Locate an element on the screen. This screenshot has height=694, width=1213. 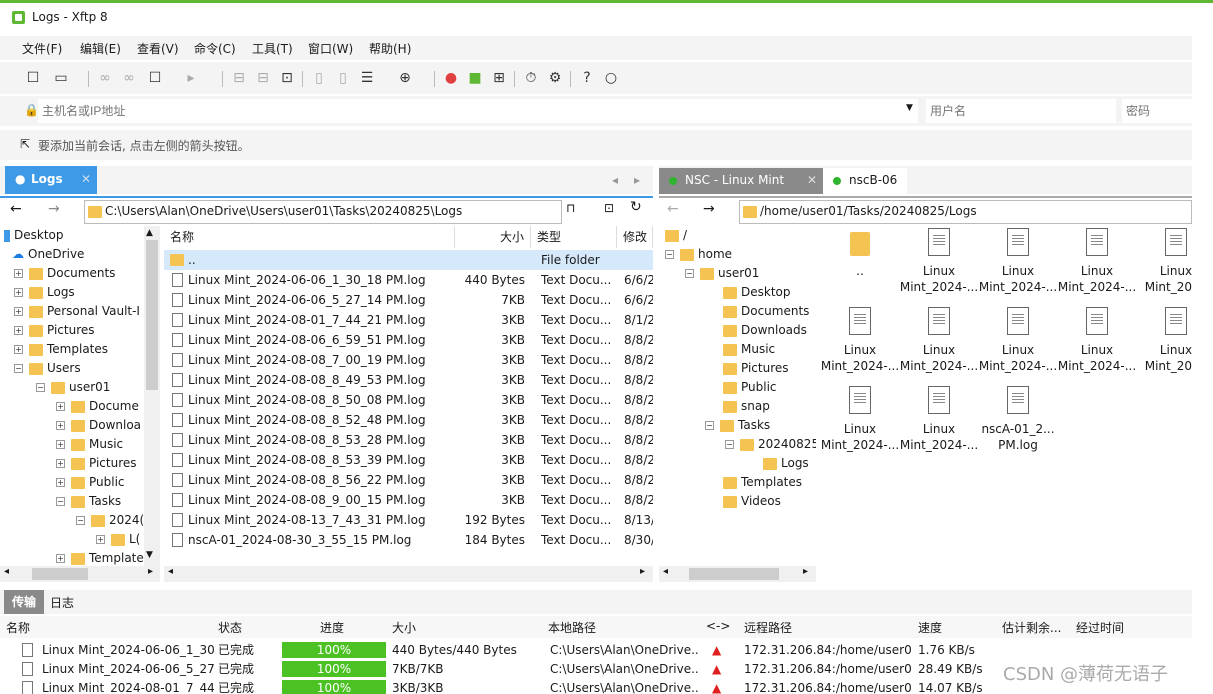
tab-next-icon: ▸ is located at coordinates (637, 180).